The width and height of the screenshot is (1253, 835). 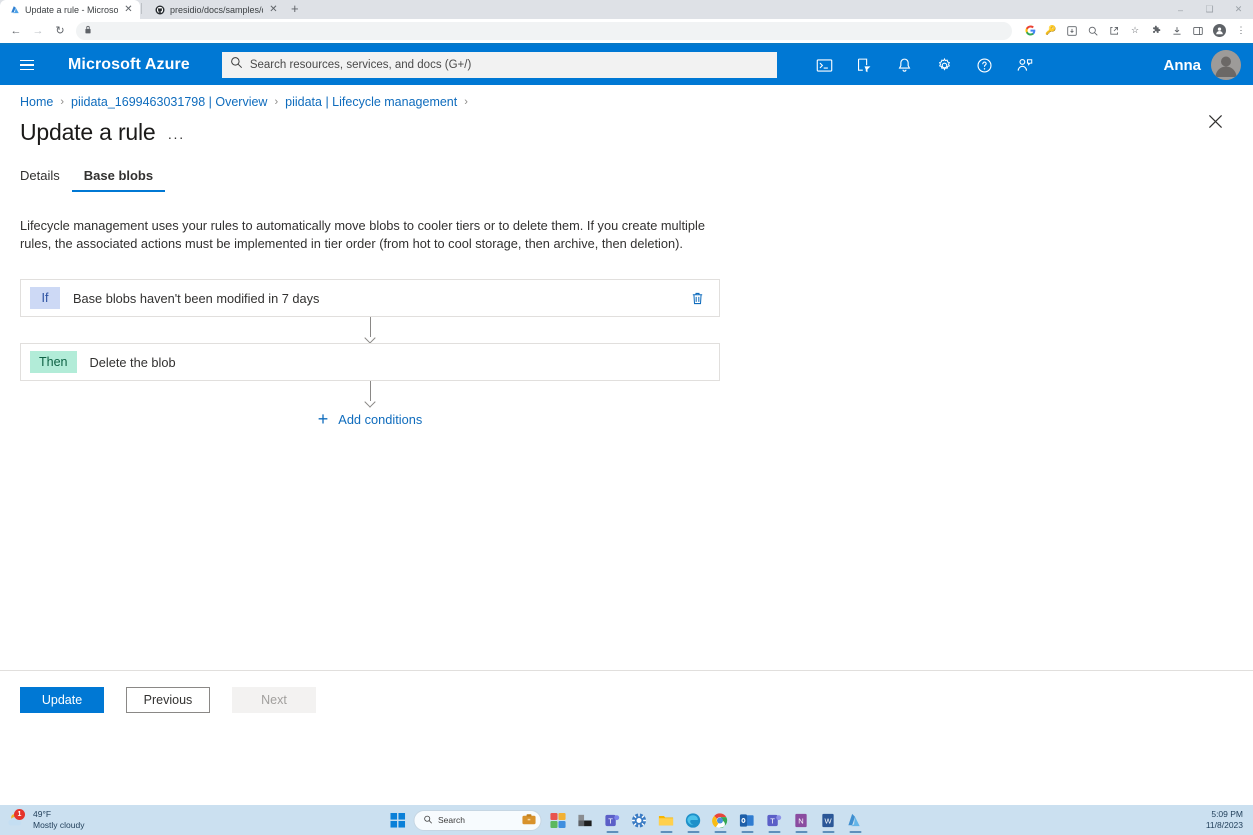 I want to click on footer-action-bar: Update Previous Next, so click(x=626, y=712).